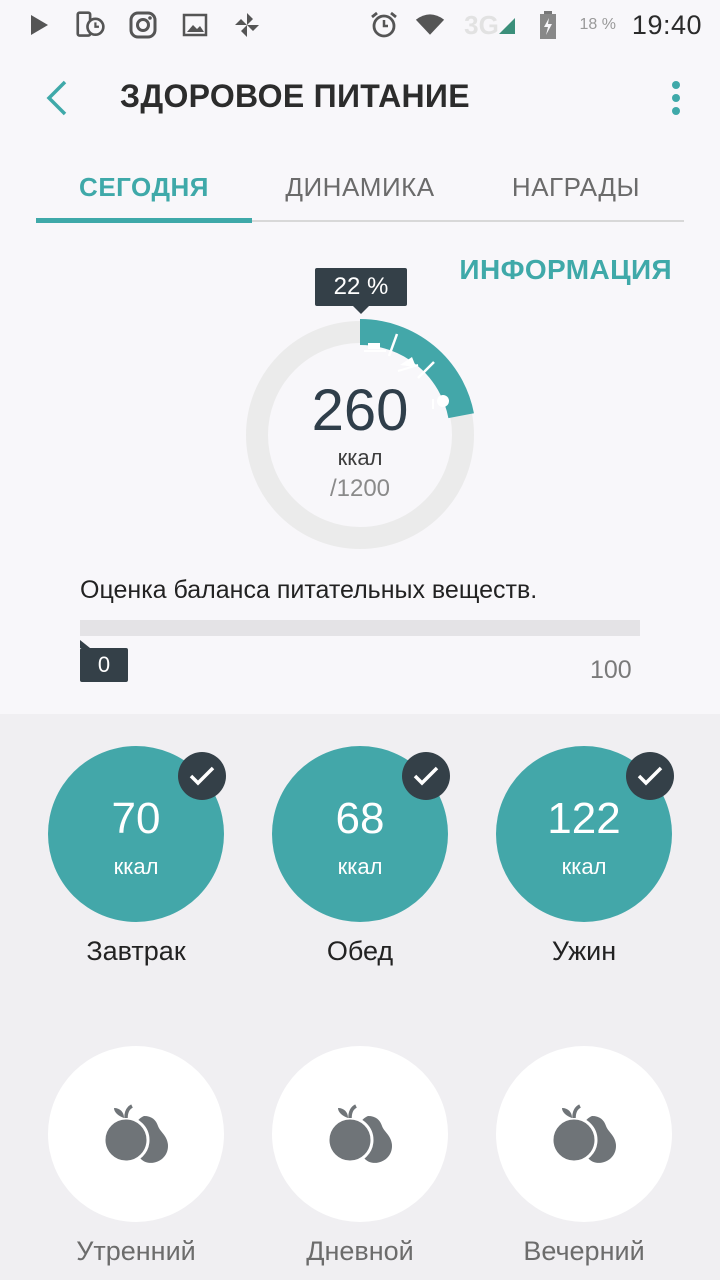 The width and height of the screenshot is (720, 1280). What do you see at coordinates (144, 187) in the screenshot?
I see `tab-today: СЕГОДНЯ` at bounding box center [144, 187].